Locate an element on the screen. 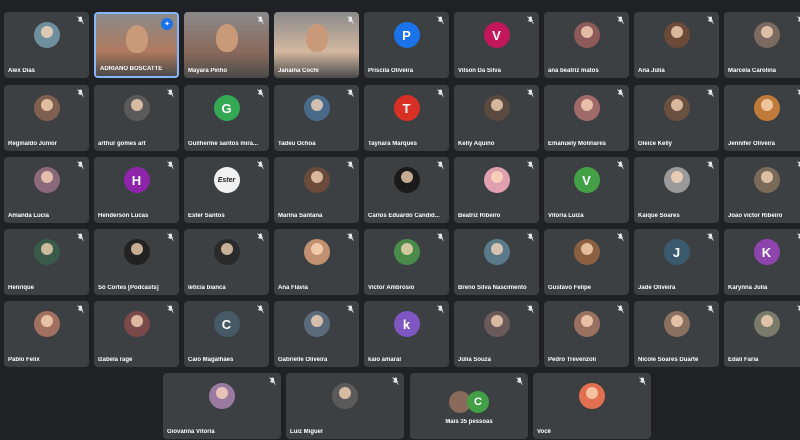  participant-tile: K Karynna Julia is located at coordinates (762, 262).